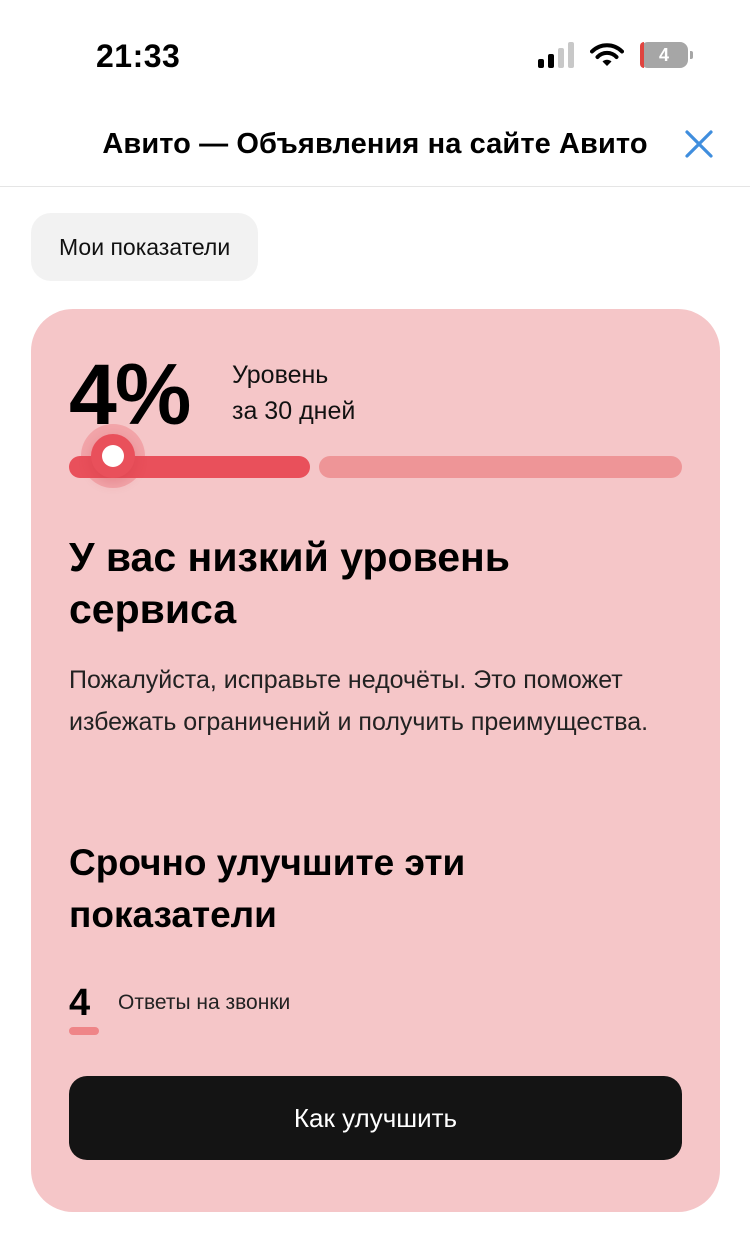 This screenshot has height=1253, width=750. I want to click on level-caption: Уровень за 30 дней, so click(293, 393).